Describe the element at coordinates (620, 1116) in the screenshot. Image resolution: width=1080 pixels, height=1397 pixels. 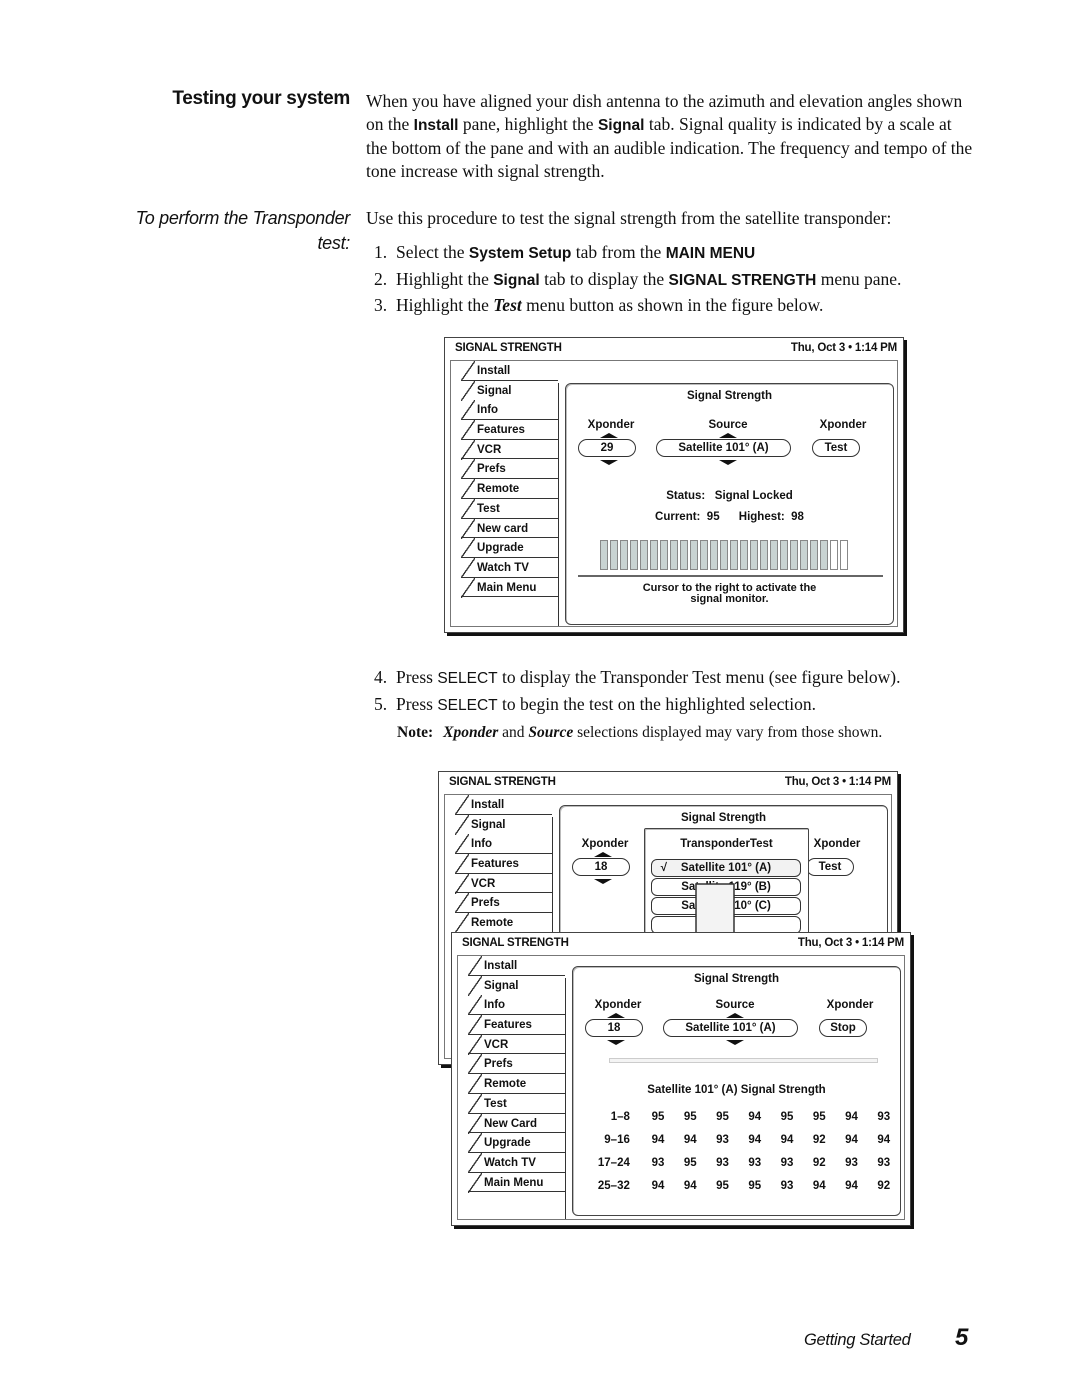
I see `row-label: 1–8` at that location.